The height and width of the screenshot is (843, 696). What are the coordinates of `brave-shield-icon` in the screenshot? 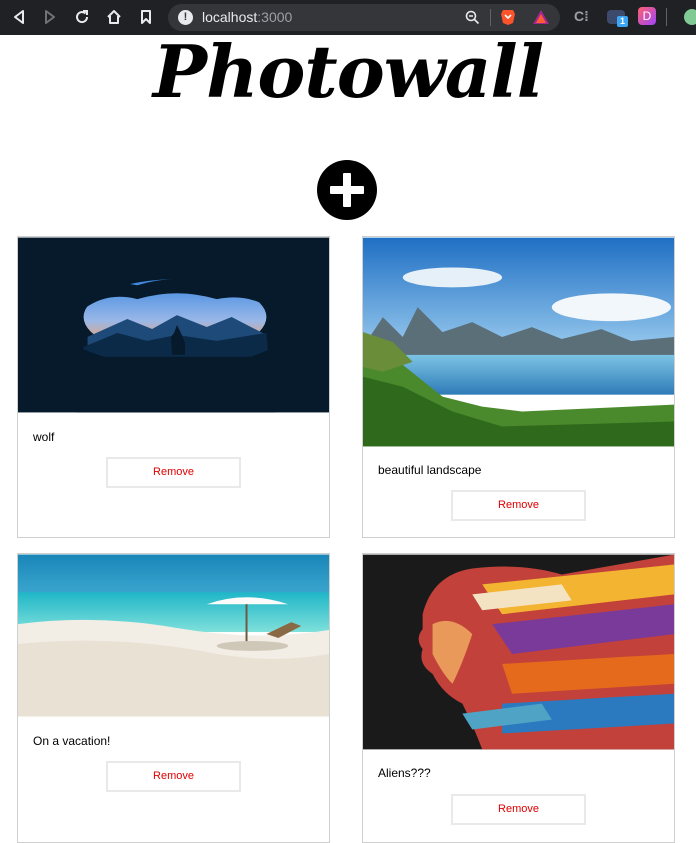 It's located at (508, 19).